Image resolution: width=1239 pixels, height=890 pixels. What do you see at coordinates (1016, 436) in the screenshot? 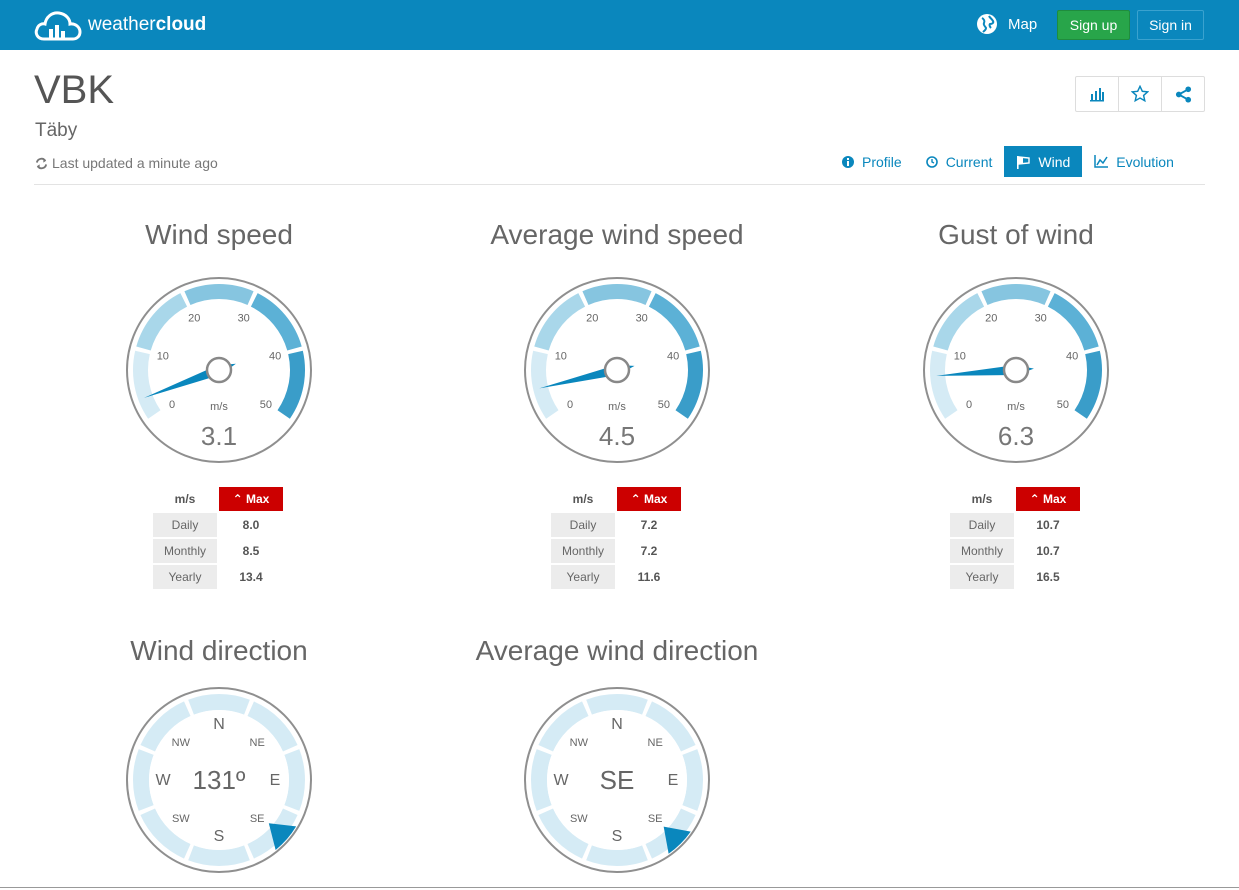
I see `gauge-value: 6.3` at bounding box center [1016, 436].